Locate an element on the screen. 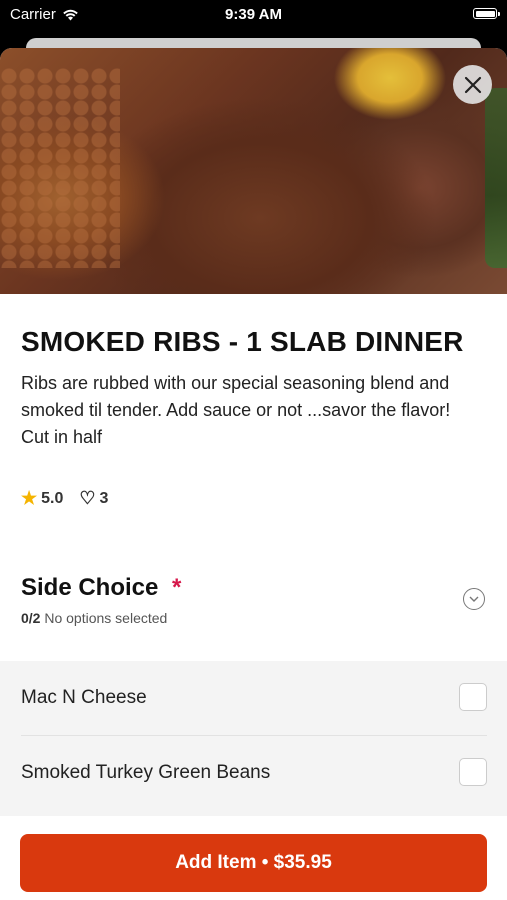 The image size is (507, 900). selection-count: 0/2 is located at coordinates (31, 618).